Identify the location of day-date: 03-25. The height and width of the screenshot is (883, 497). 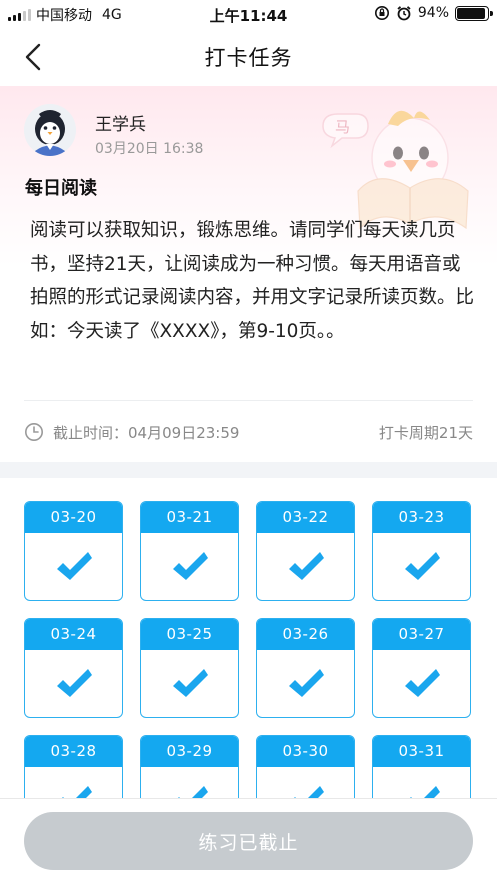
(189, 634).